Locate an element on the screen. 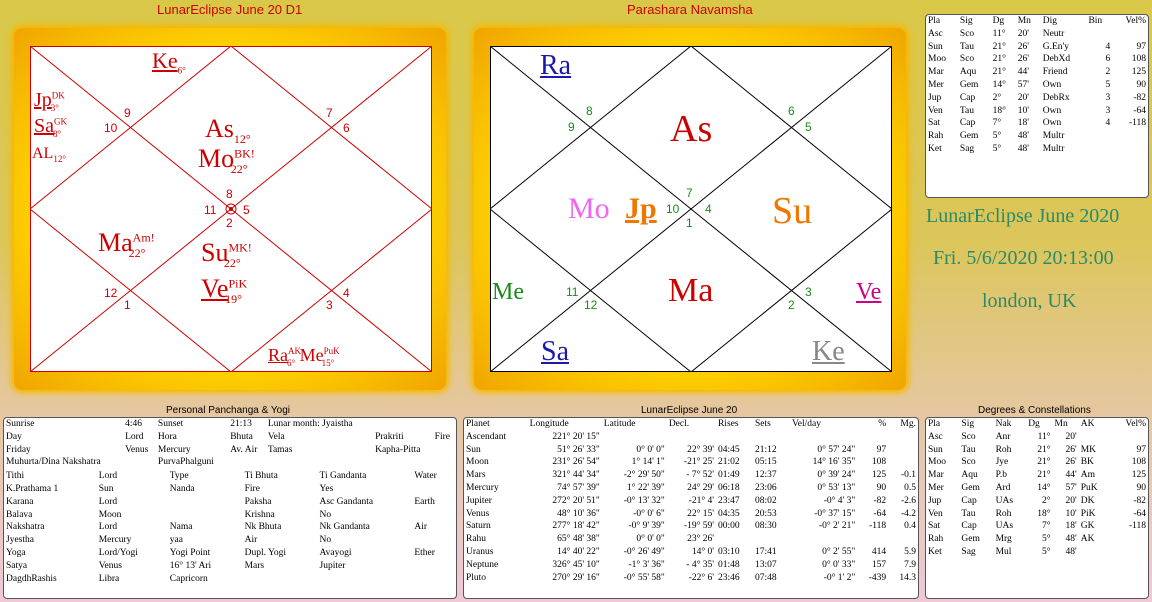 The width and height of the screenshot is (1152, 602). table-cell: Vela is located at coordinates (276, 436).